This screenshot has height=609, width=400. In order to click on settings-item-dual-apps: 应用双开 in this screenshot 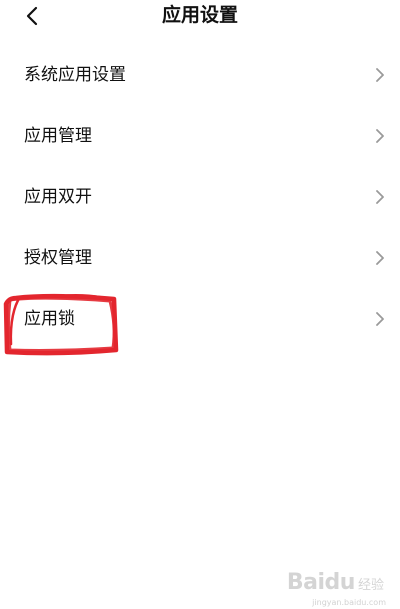, I will do `click(200, 196)`.